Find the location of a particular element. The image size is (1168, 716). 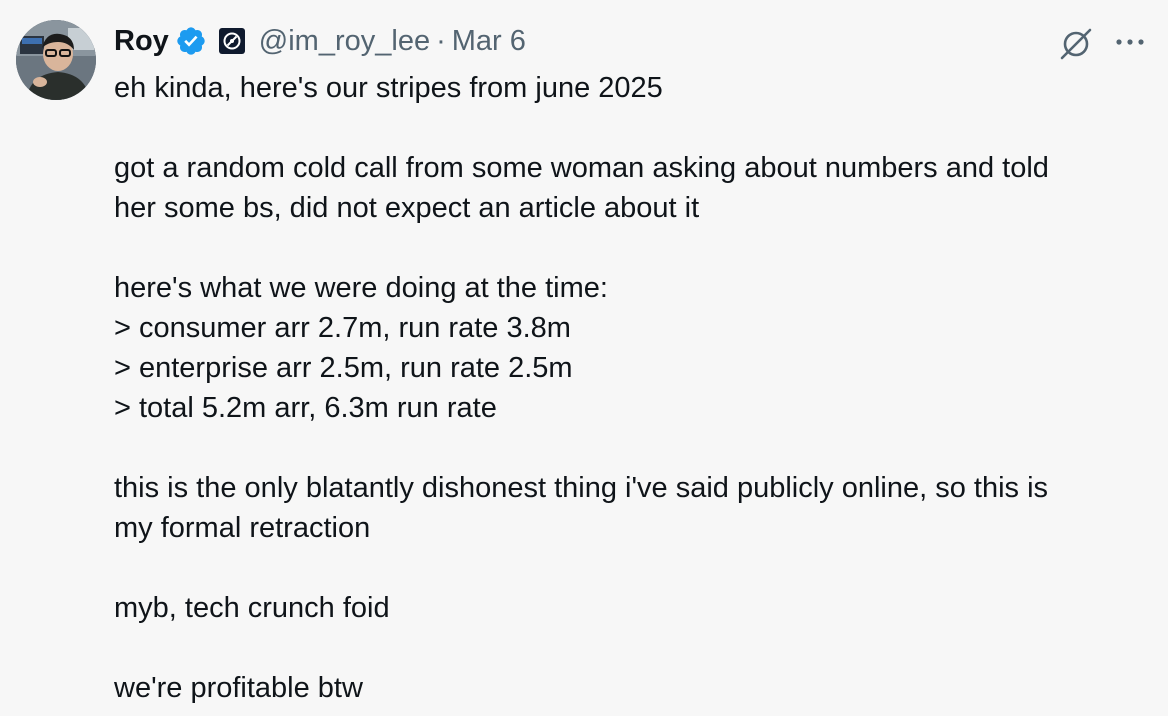

affiliate-logo-icon is located at coordinates (231, 41).